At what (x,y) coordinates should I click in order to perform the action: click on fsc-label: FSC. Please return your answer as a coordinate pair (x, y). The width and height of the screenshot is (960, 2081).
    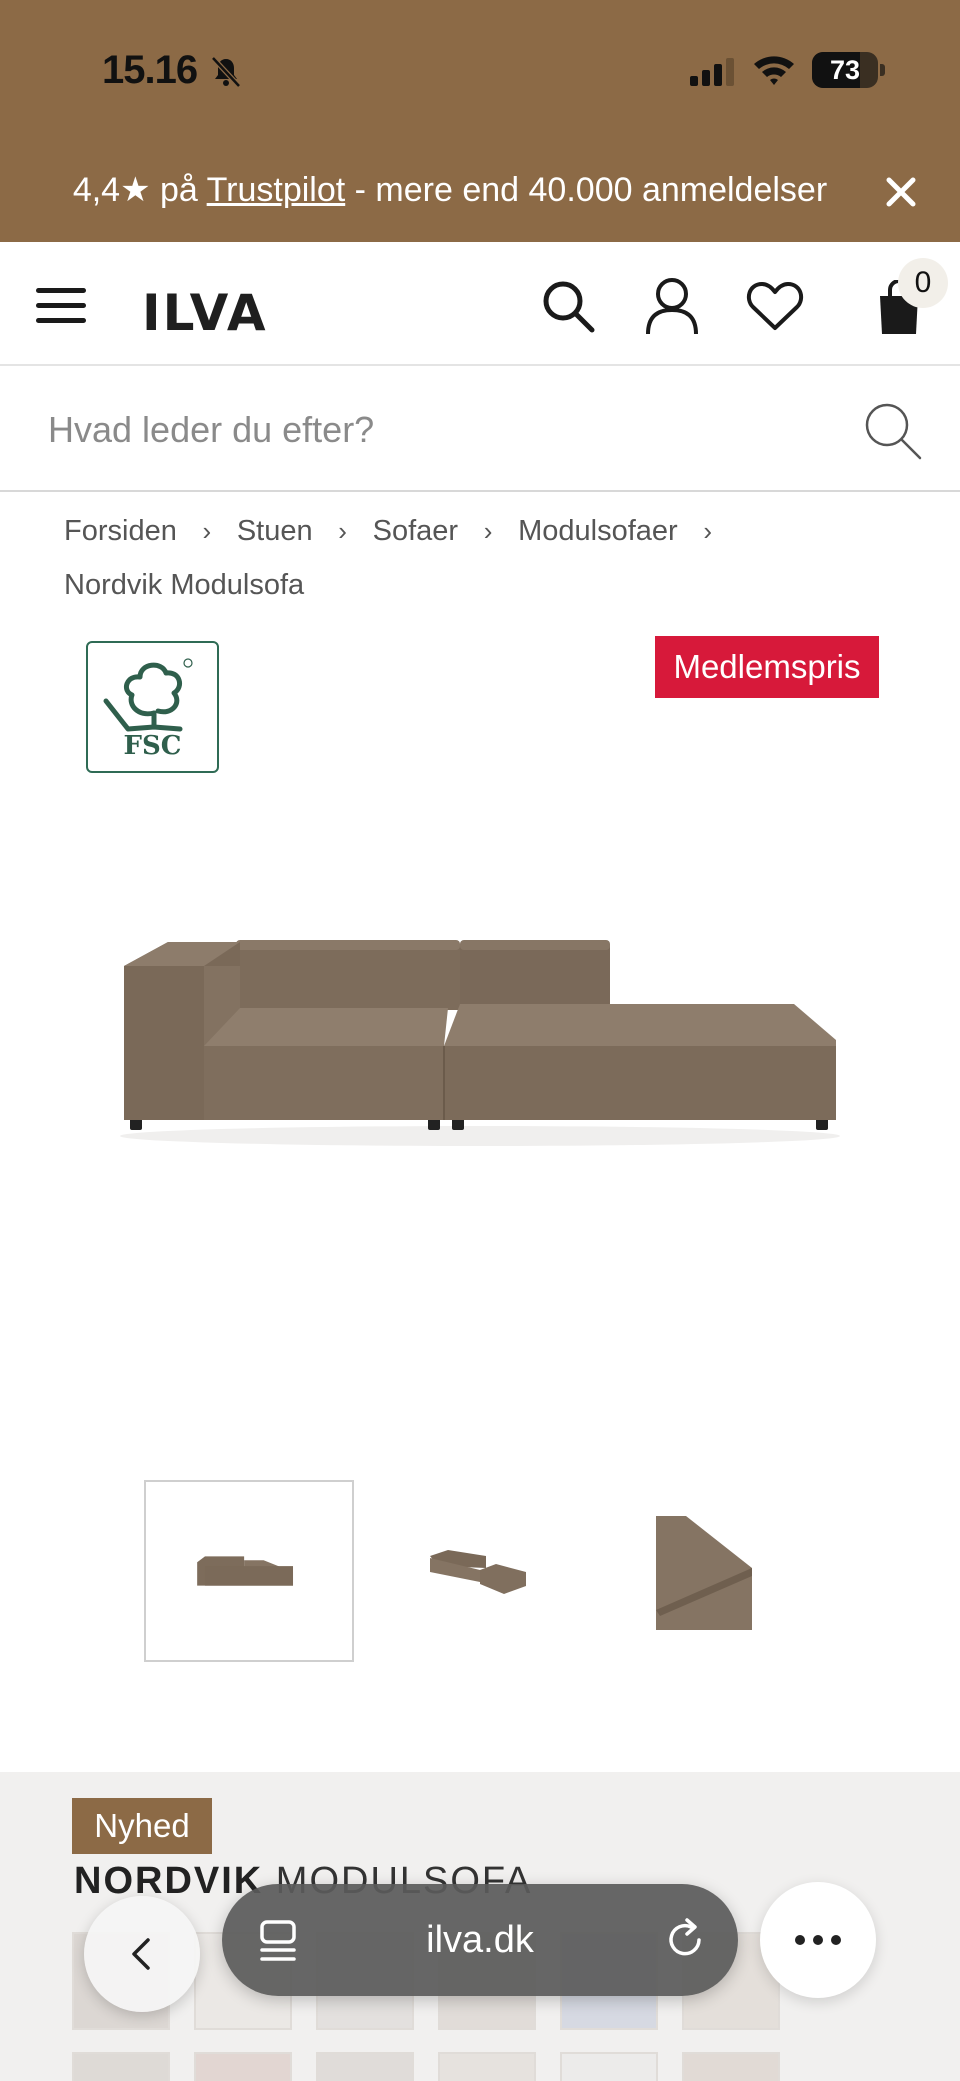
    Looking at the image, I should click on (152, 746).